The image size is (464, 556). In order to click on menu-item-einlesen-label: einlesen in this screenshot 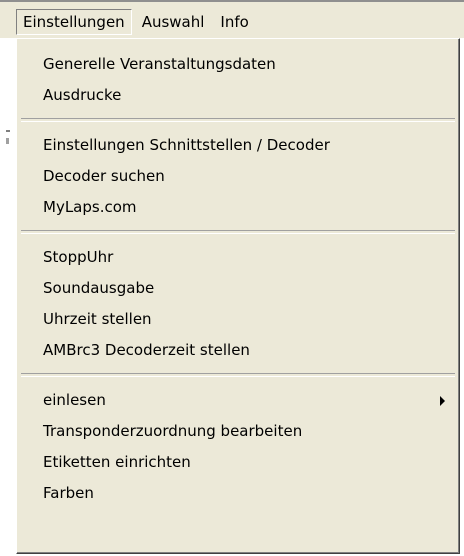, I will do `click(74, 400)`.